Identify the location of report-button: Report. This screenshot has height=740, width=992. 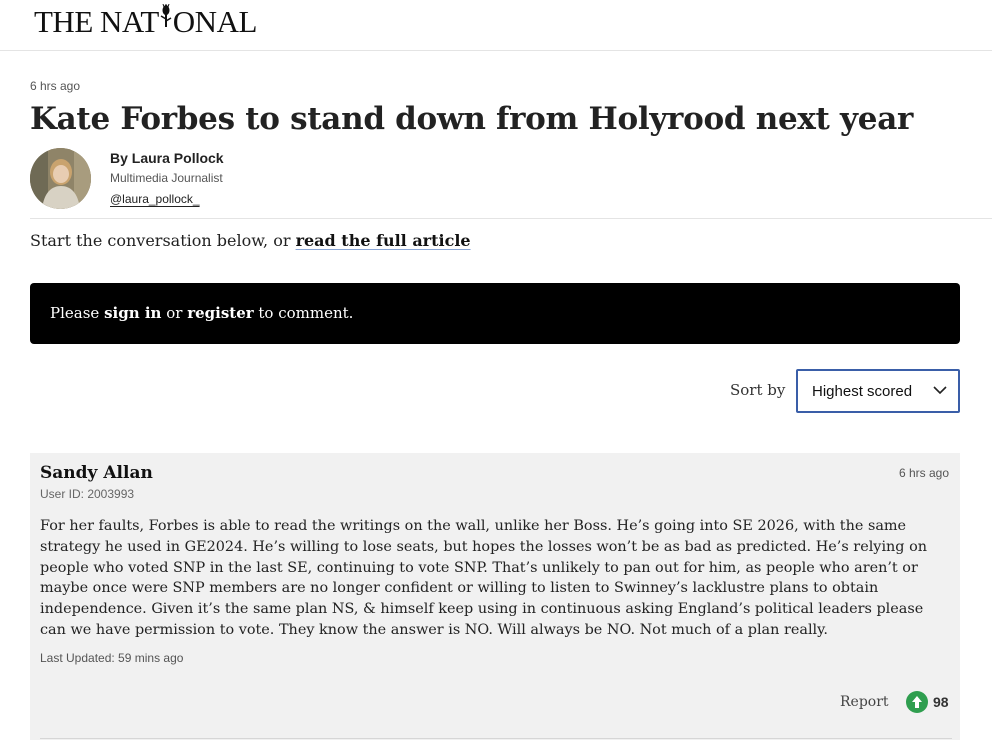
(864, 702).